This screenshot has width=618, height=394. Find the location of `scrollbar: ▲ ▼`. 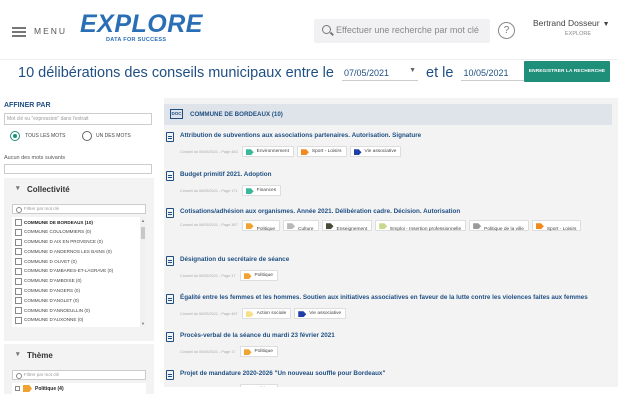

scrollbar: ▲ ▼ is located at coordinates (143, 272).